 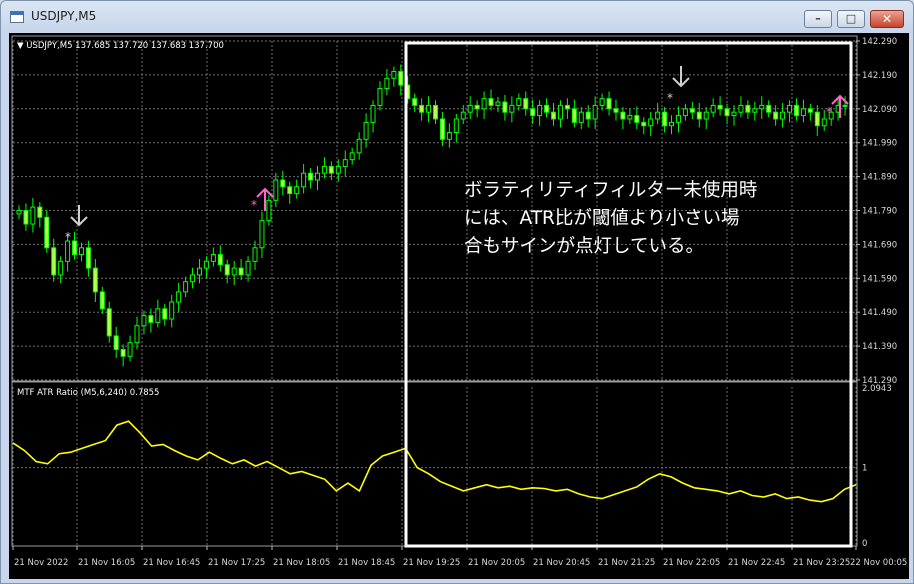 What do you see at coordinates (840, 106) in the screenshot?
I see `buy-arrow-icon` at bounding box center [840, 106].